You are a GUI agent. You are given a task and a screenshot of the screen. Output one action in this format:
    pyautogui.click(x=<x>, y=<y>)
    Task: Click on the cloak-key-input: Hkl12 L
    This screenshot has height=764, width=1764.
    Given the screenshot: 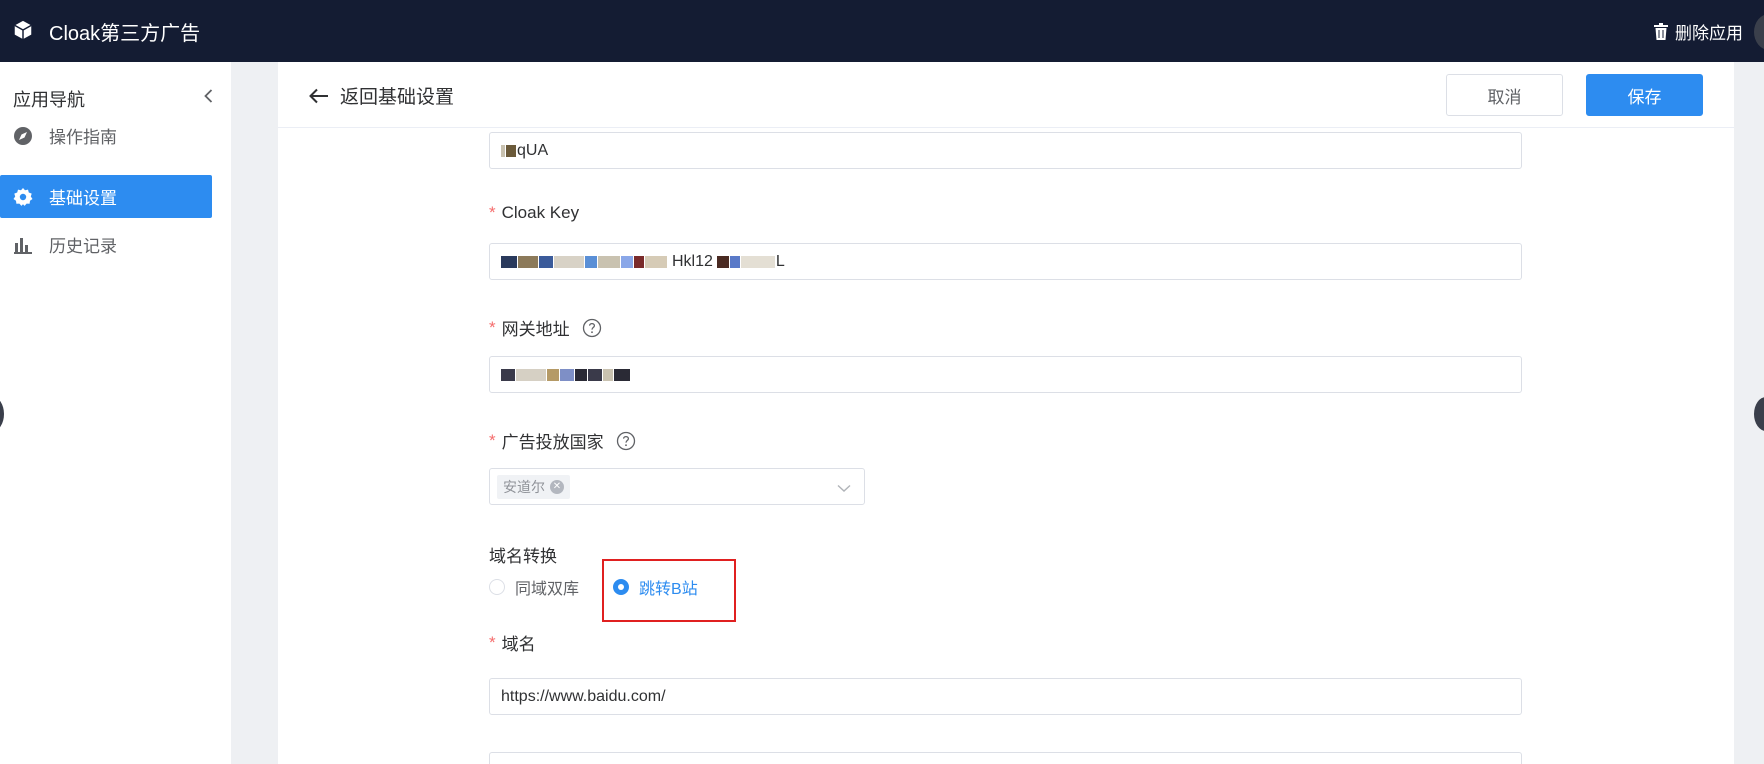 What is the action you would take?
    pyautogui.click(x=1005, y=261)
    